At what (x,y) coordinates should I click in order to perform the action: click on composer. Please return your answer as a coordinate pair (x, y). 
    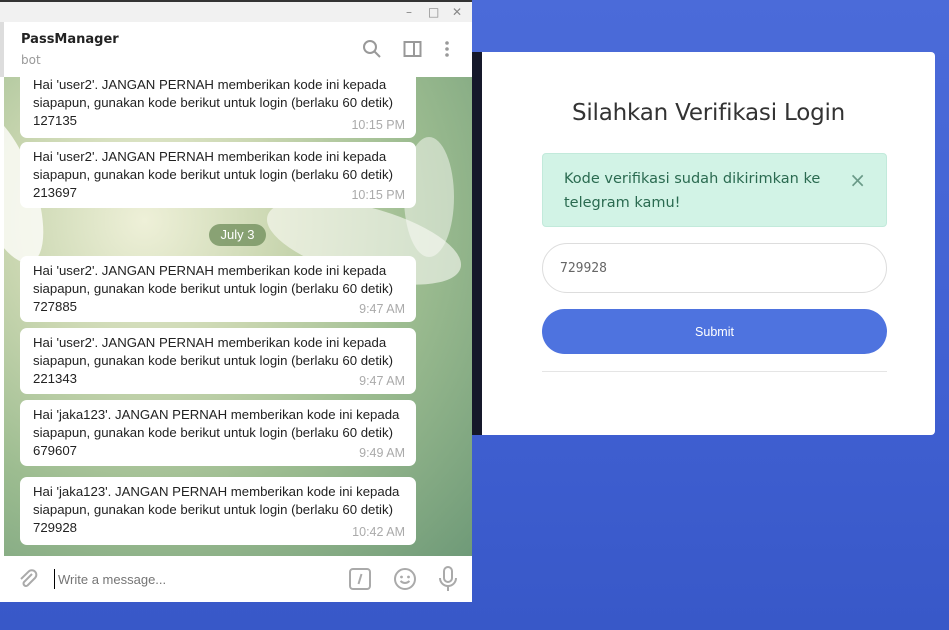
    Looking at the image, I should click on (238, 579).